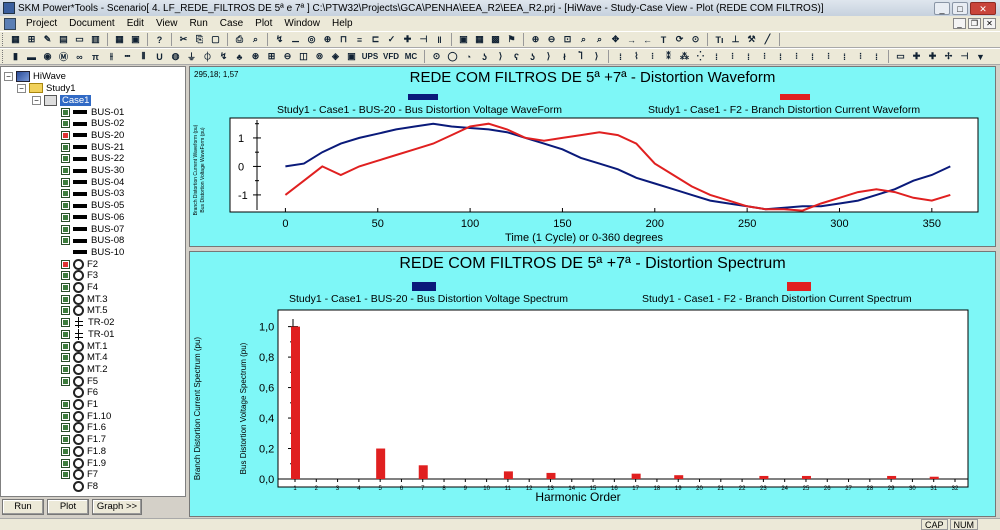 This screenshot has width=1000, height=530. I want to click on vfd-button: VFD, so click(391, 57).